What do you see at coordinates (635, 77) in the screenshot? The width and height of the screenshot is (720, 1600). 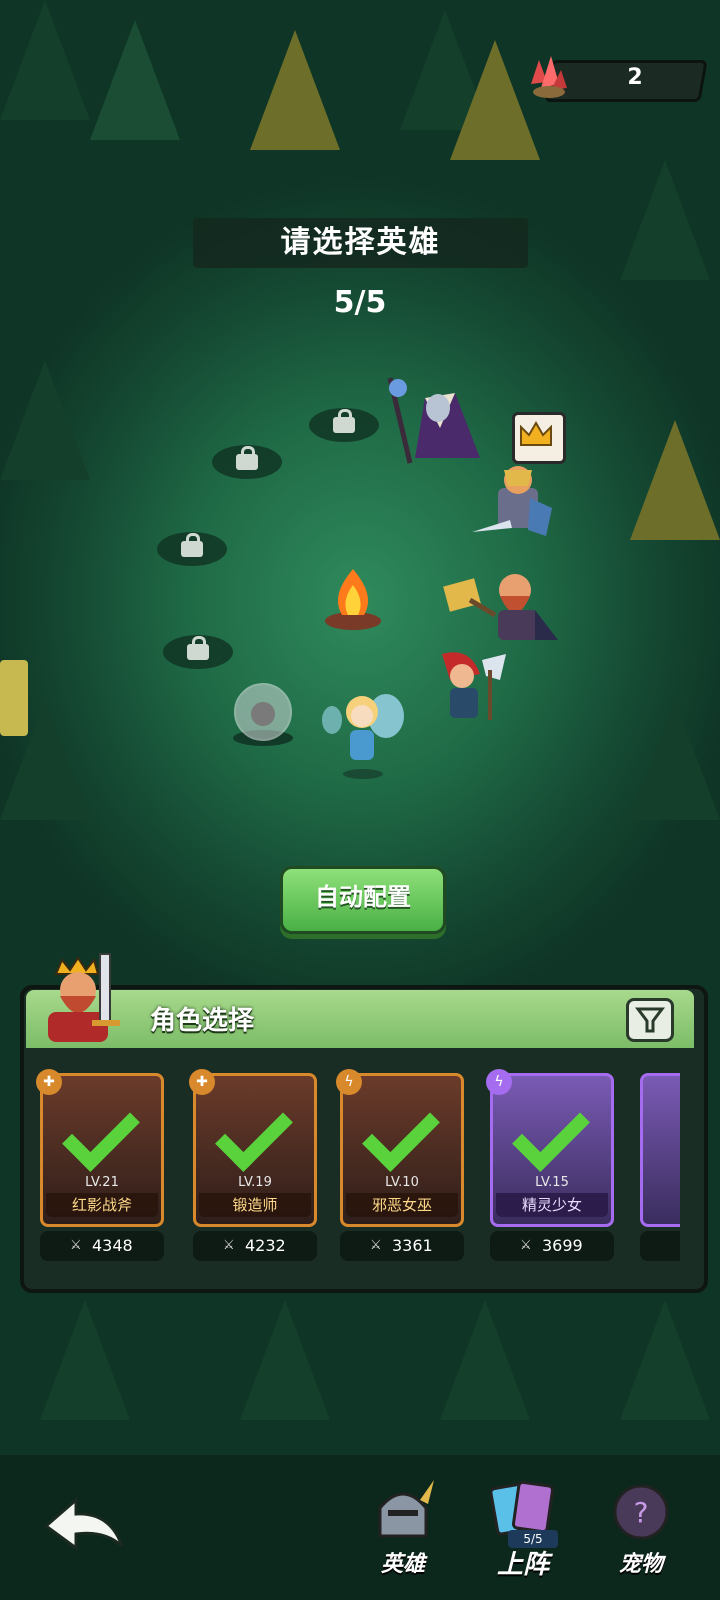 I see `crystal-count: 2` at bounding box center [635, 77].